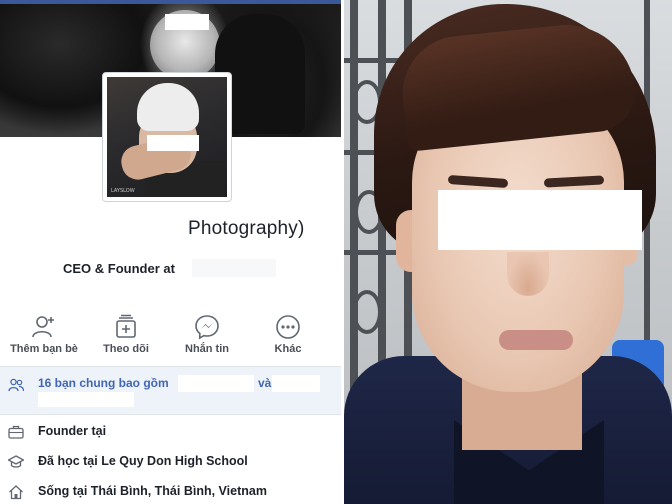  I want to click on lips, so click(536, 340).